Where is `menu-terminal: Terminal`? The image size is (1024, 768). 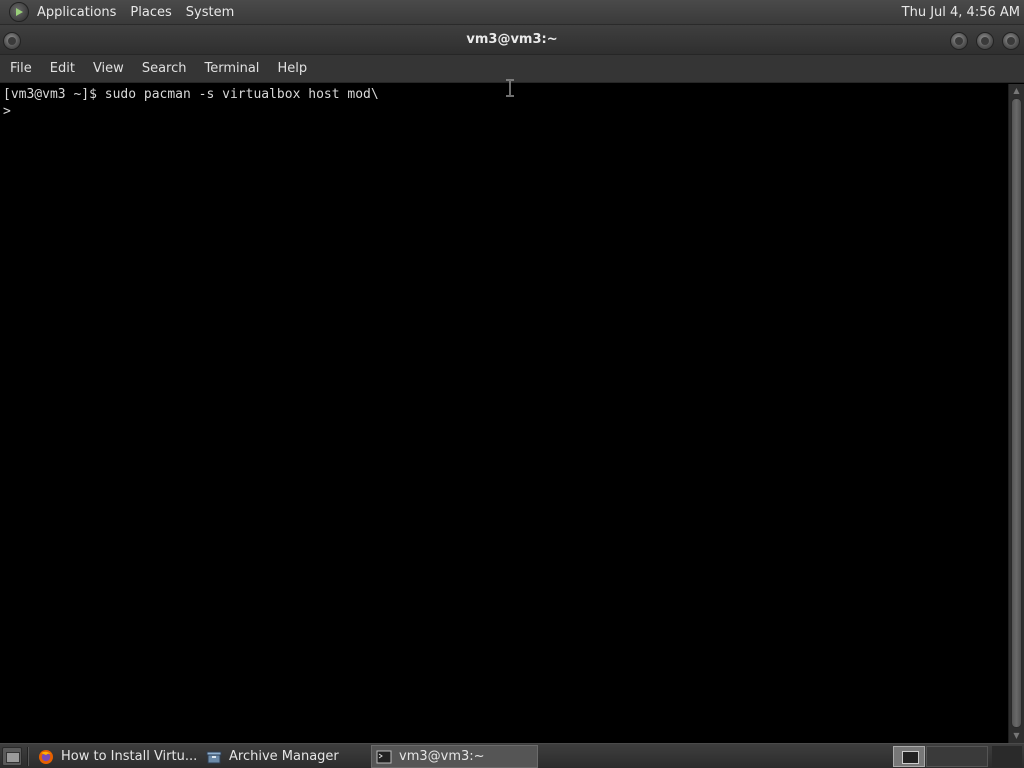
menu-terminal: Terminal is located at coordinates (231, 69).